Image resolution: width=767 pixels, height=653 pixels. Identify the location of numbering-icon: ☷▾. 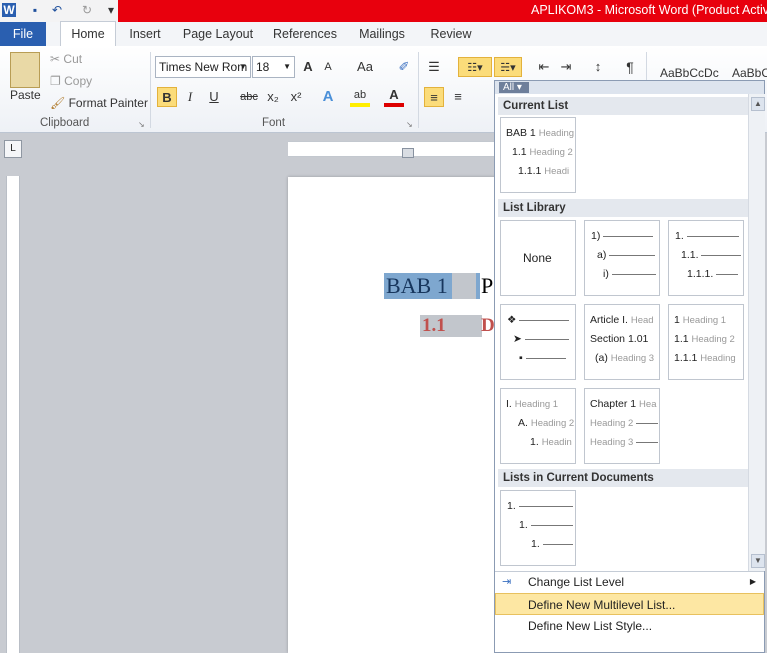
(475, 67).